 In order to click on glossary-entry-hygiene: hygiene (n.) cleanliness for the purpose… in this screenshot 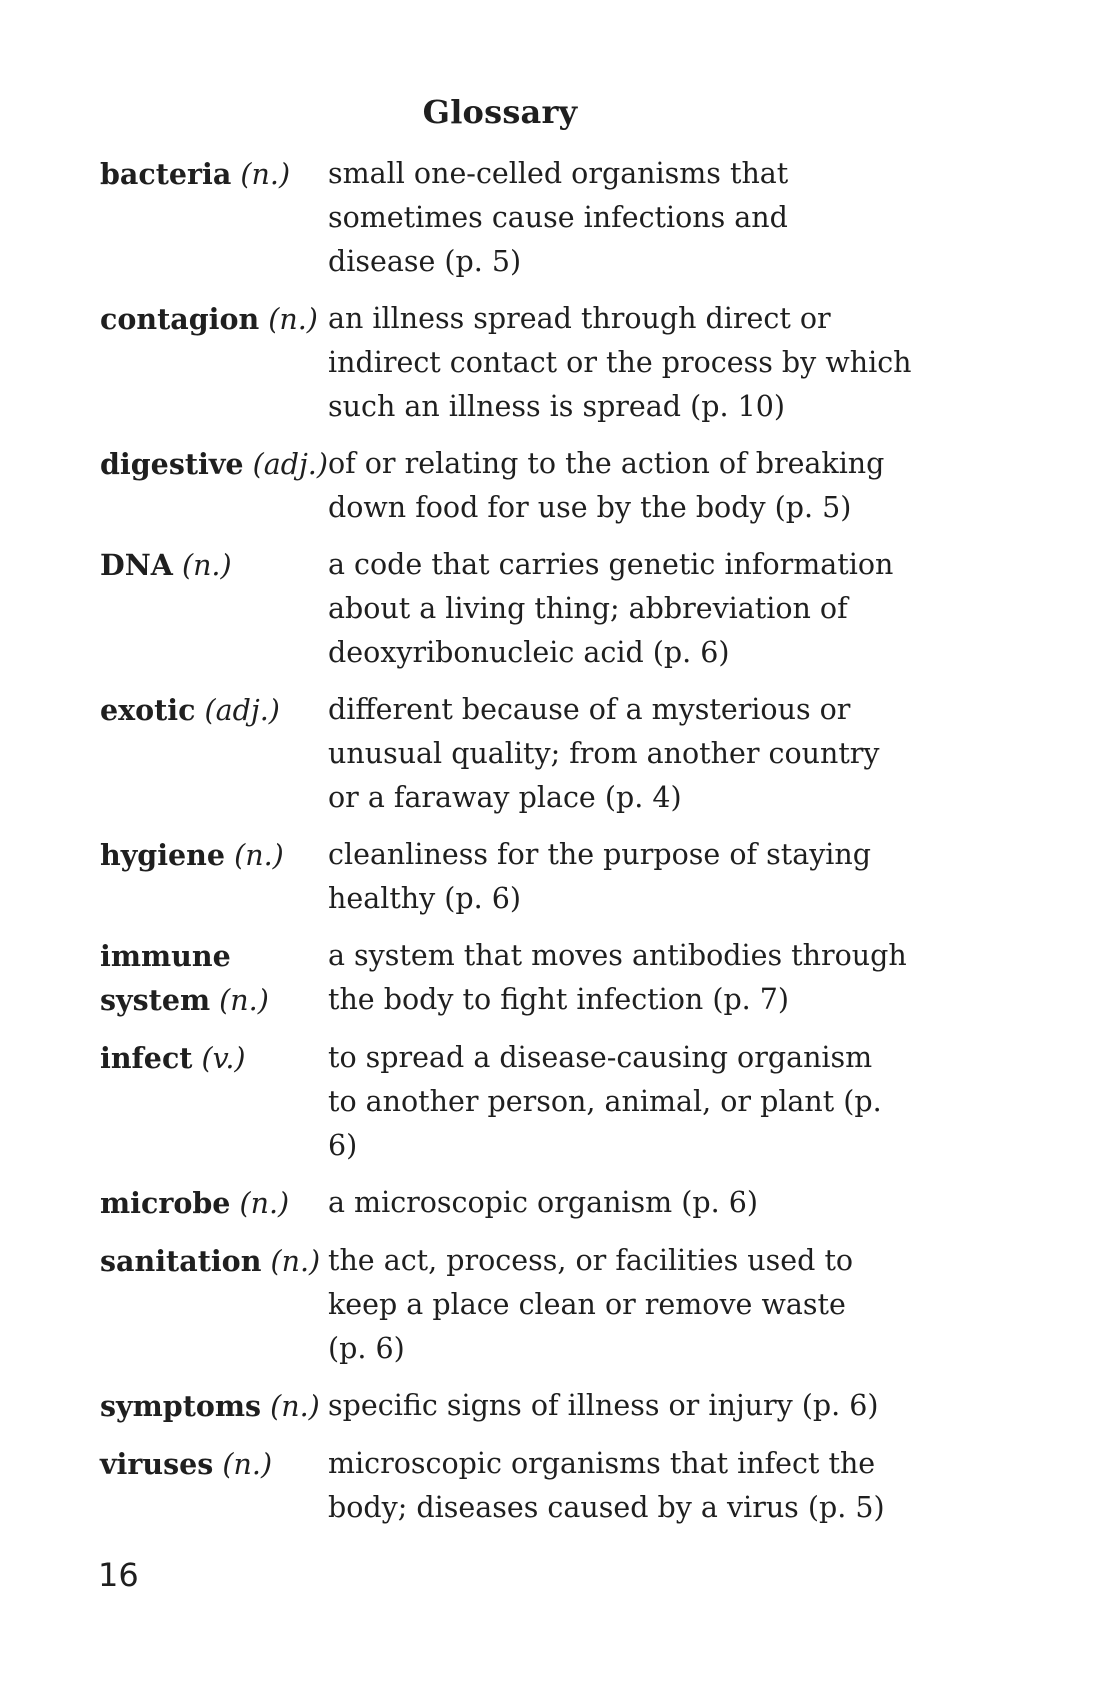, I will do `click(510, 877)`.